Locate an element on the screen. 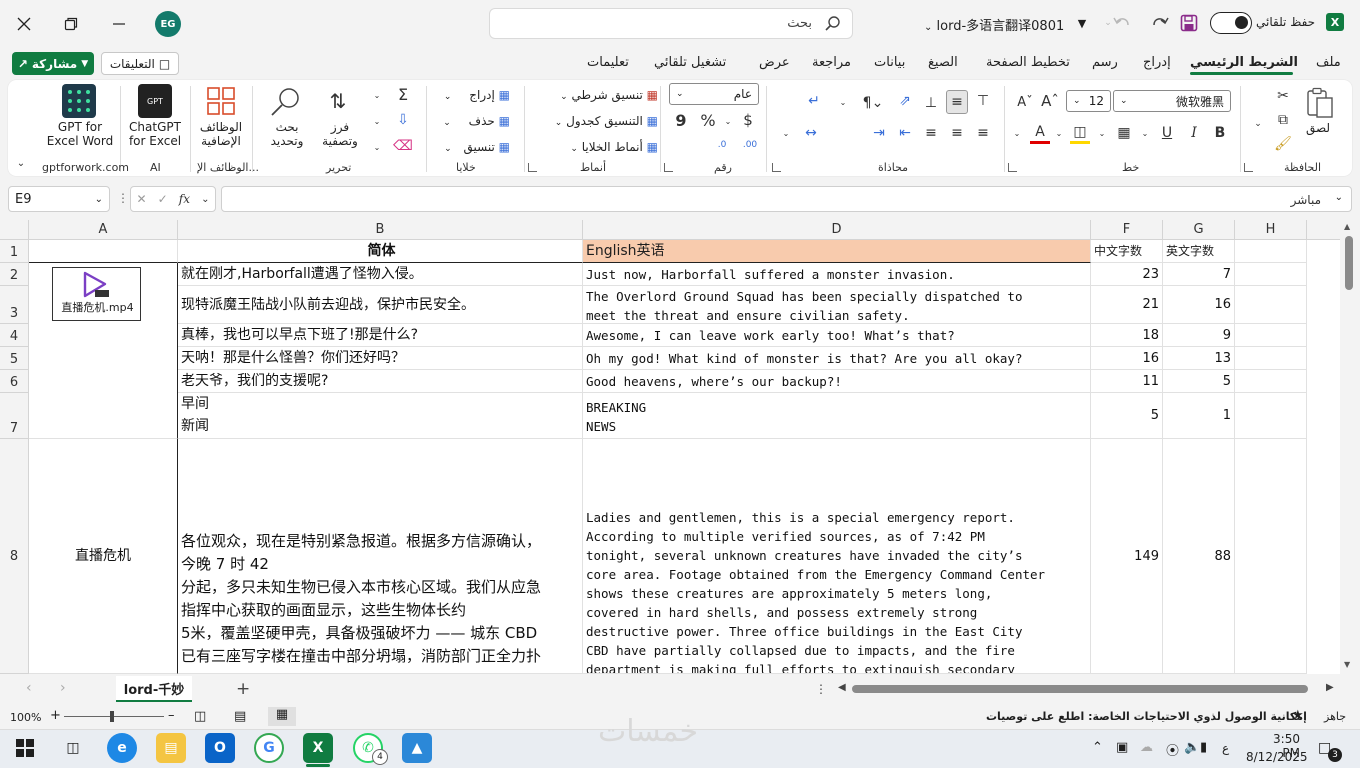 This screenshot has width=1360, height=768. cell-f5: 16 is located at coordinates (1127, 358).